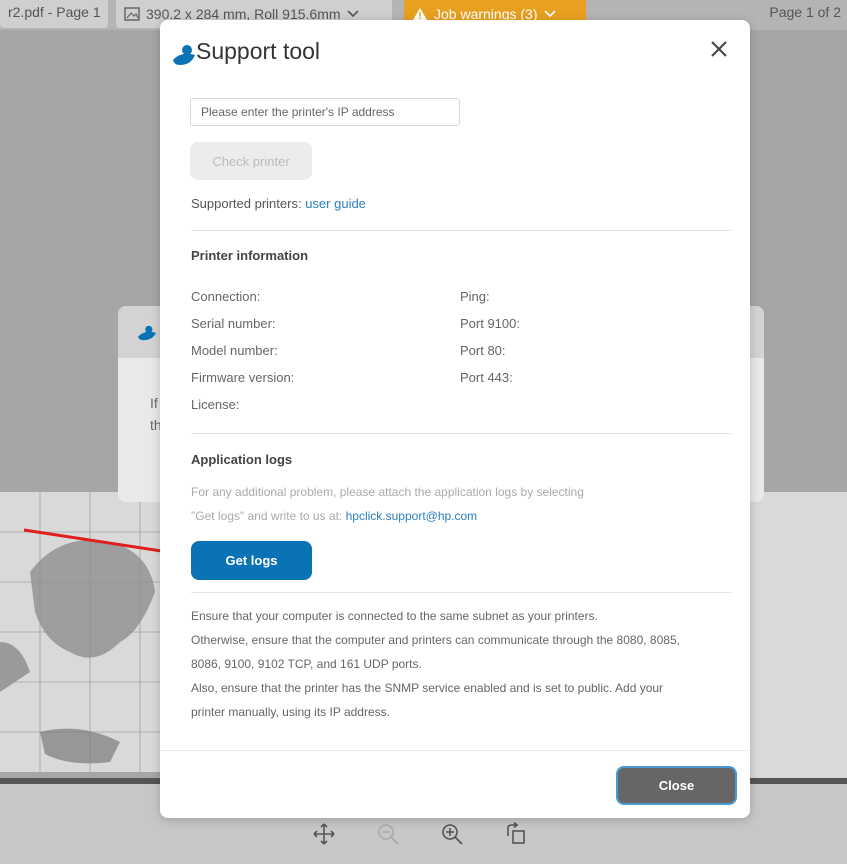 This screenshot has width=847, height=864. What do you see at coordinates (251, 161) in the screenshot?
I see `check-printer-button: Check printer` at bounding box center [251, 161].